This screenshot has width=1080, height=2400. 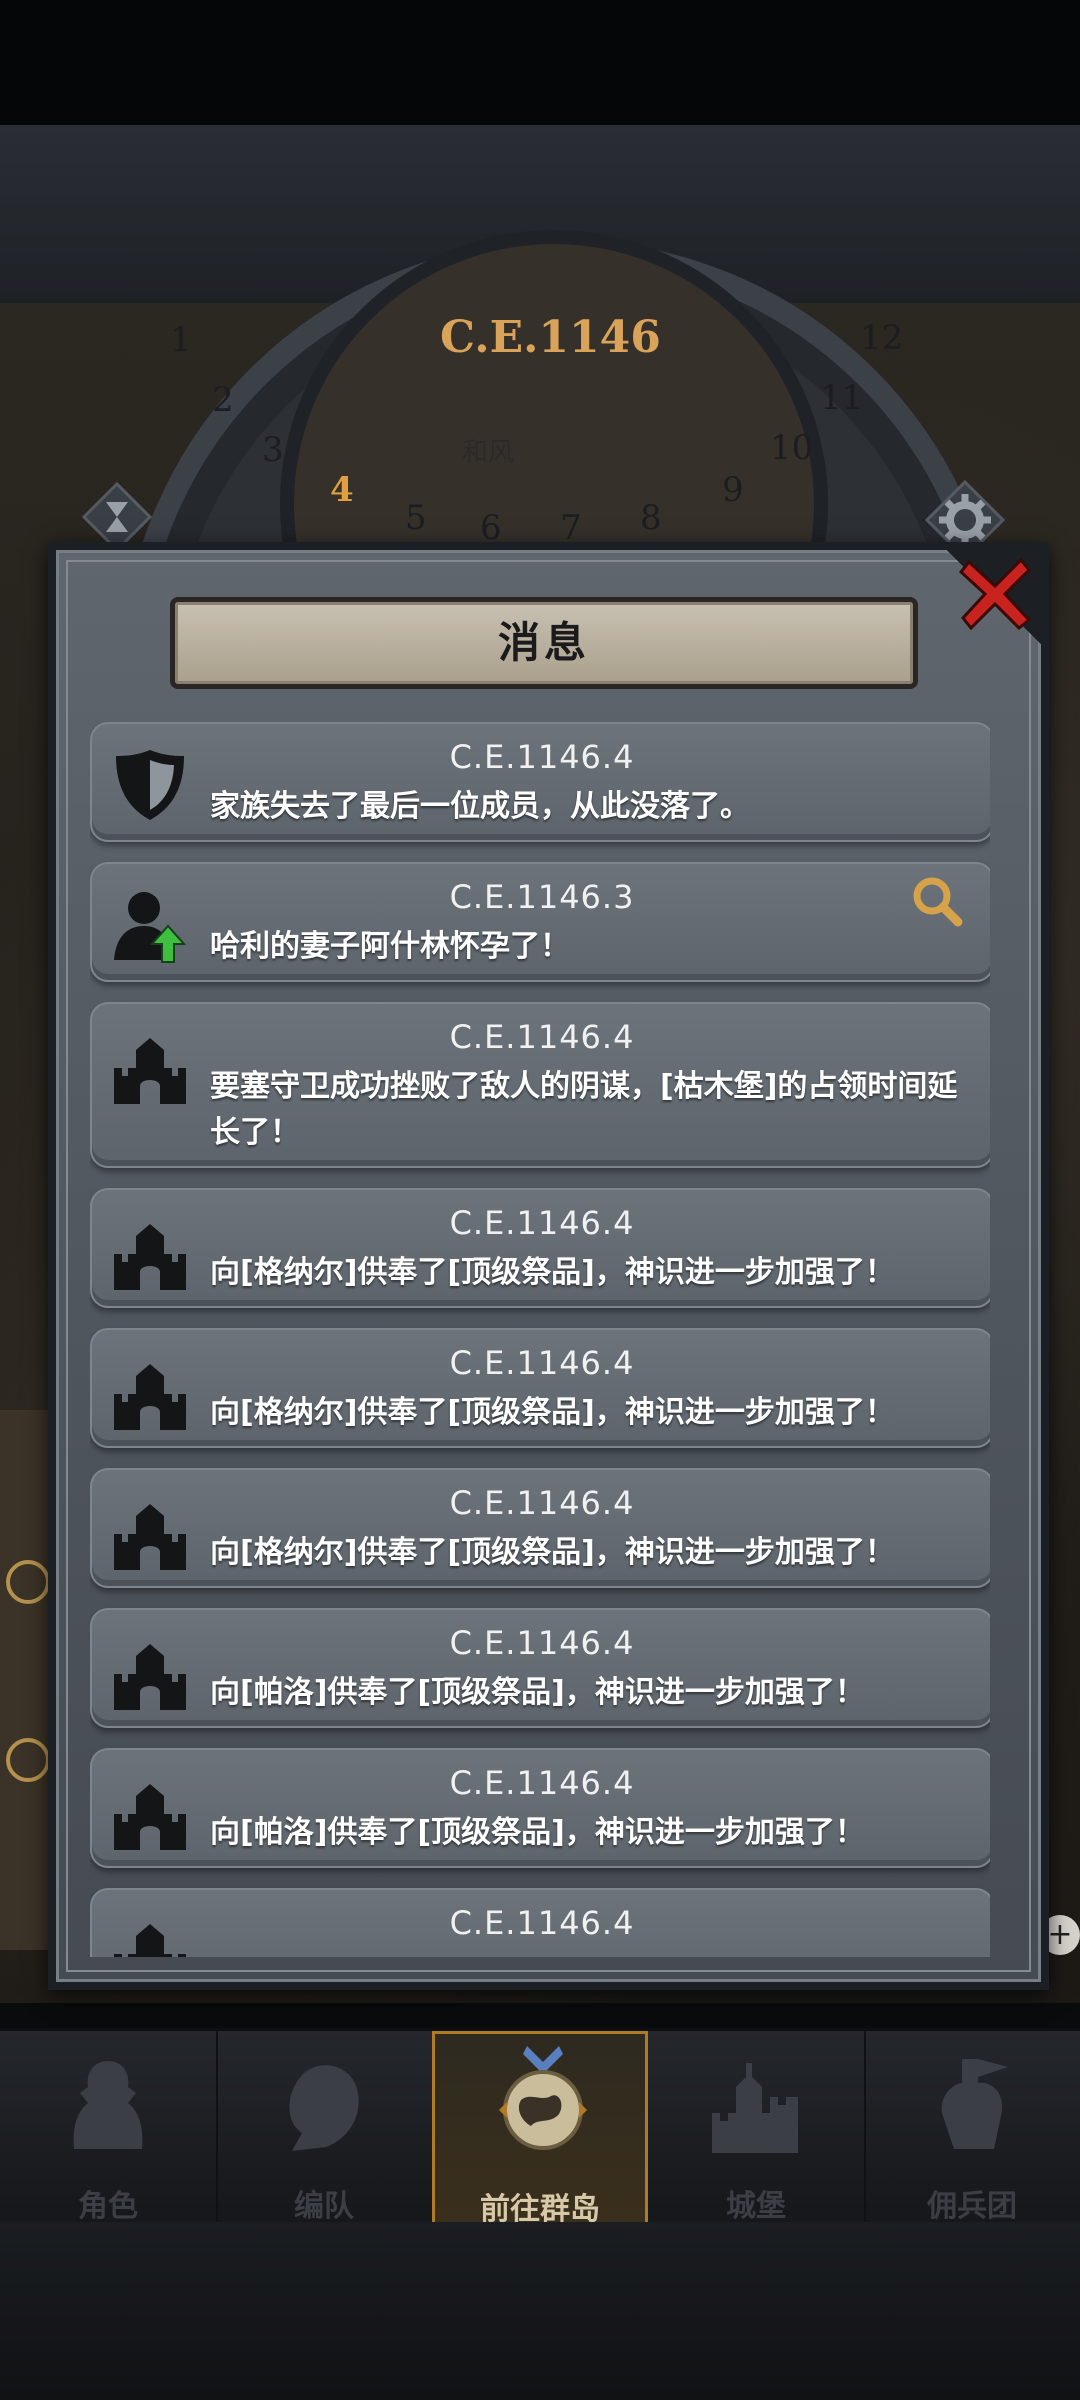 I want to click on nav-item-mercenary: 佣兵团, so click(x=972, y=2128).